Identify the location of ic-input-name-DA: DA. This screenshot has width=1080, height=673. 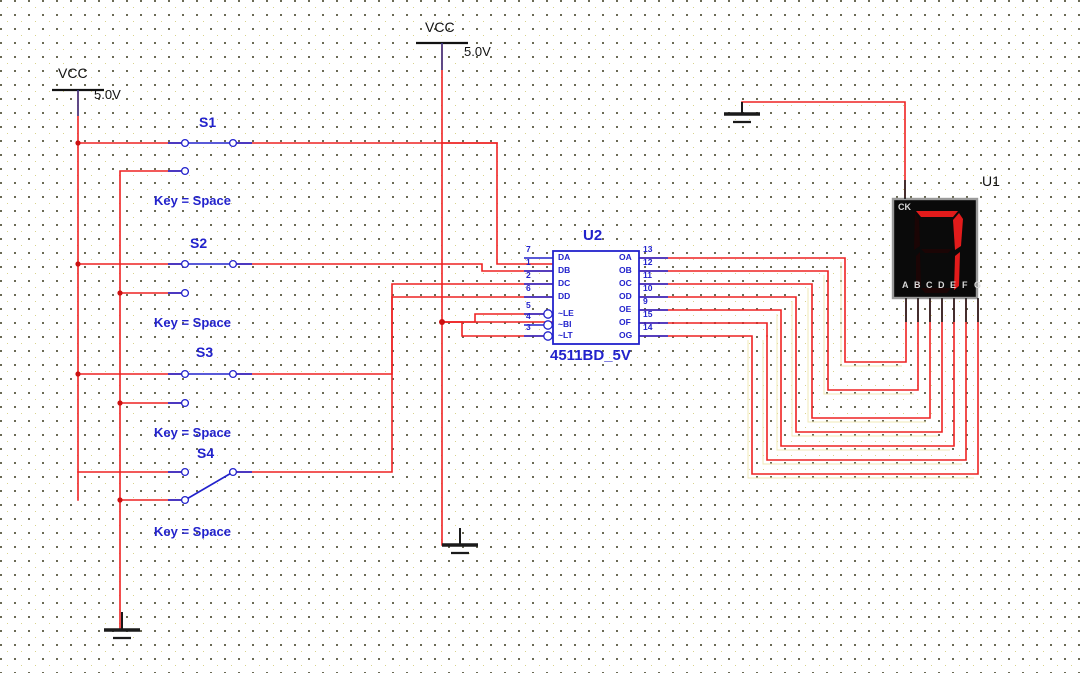
(564, 257).